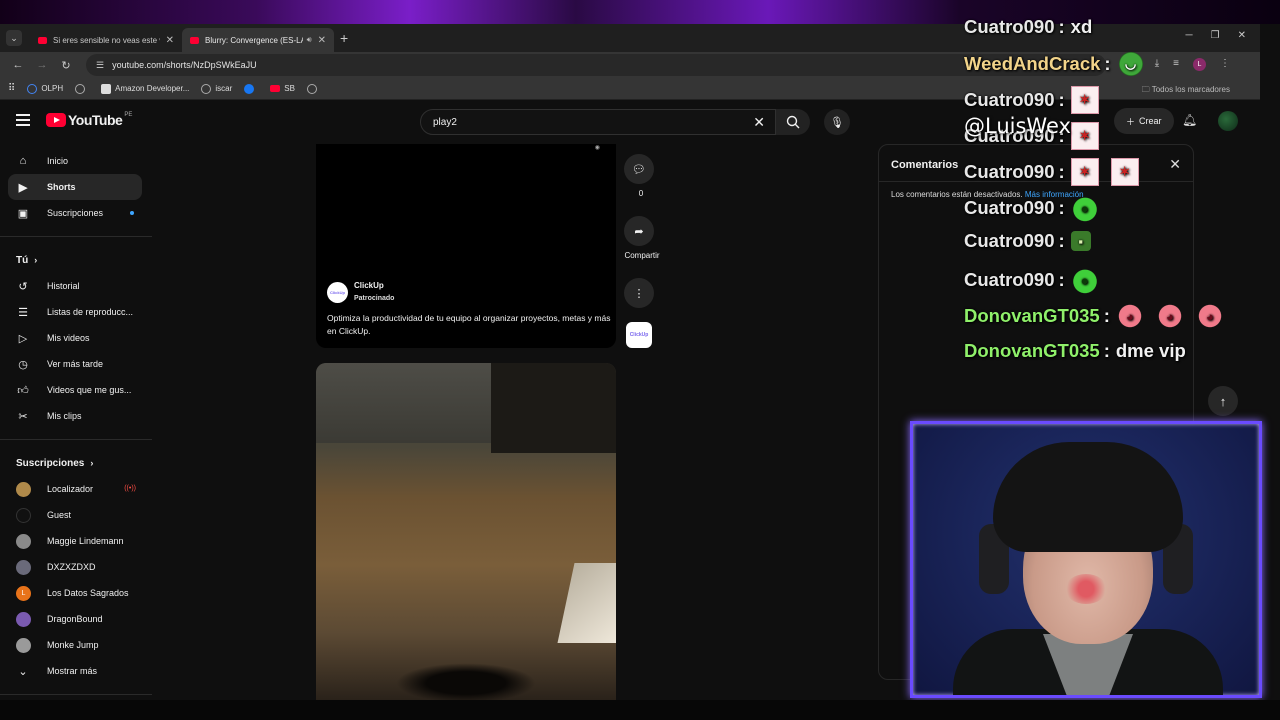 The width and height of the screenshot is (1280, 720). What do you see at coordinates (130, 488) in the screenshot?
I see `live-icon: ((•))` at bounding box center [130, 488].